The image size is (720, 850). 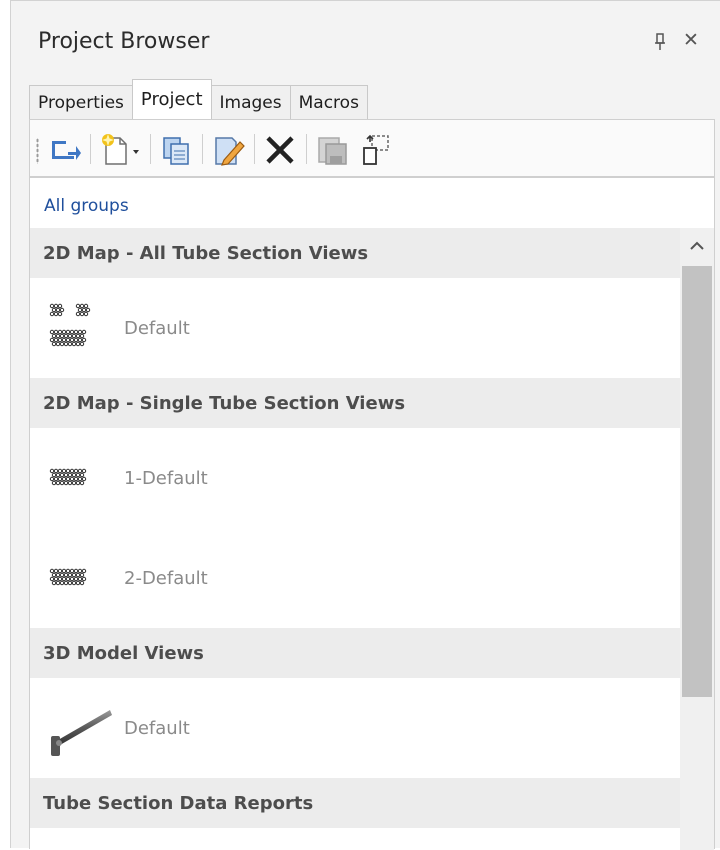 I want to click on item-label: 1-Default, so click(x=166, y=478).